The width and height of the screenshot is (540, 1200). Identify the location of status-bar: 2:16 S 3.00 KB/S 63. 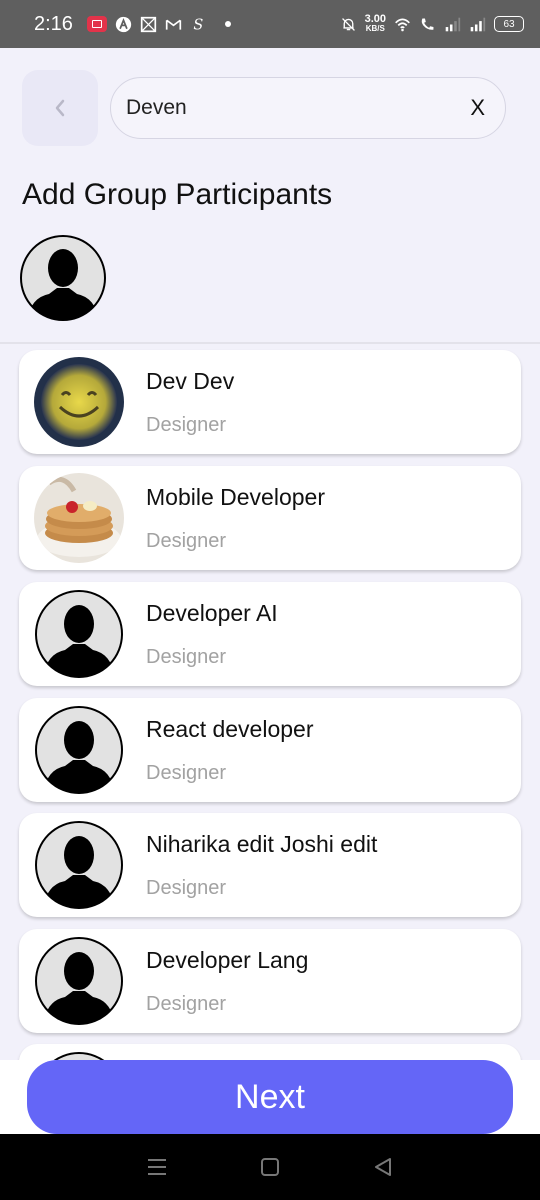
(270, 24).